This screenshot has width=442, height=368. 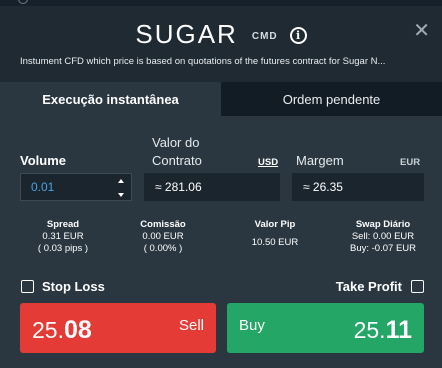 I want to click on margin-currency: EUR, so click(x=410, y=162).